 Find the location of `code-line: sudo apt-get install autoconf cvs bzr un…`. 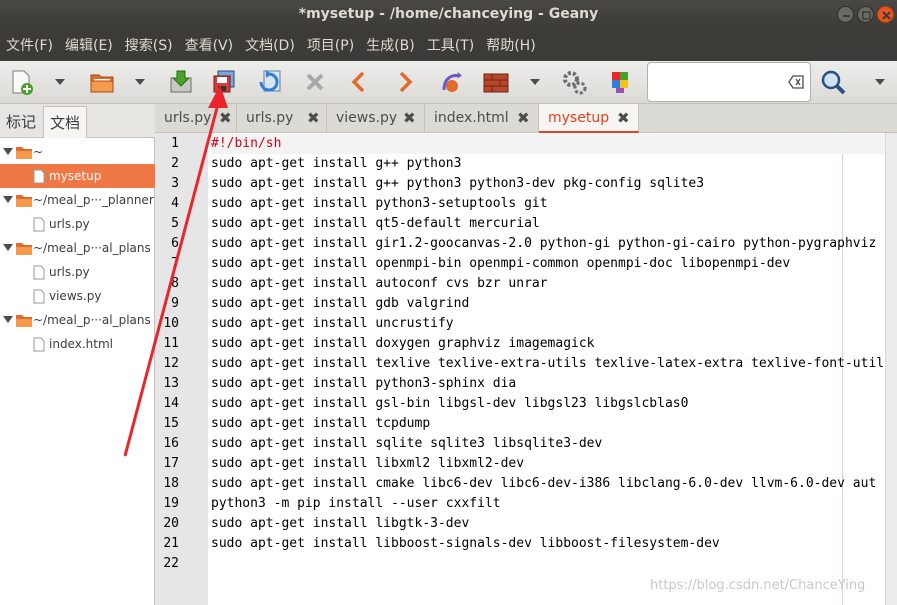

code-line: sudo apt-get install autoconf cvs bzr un… is located at coordinates (379, 284).